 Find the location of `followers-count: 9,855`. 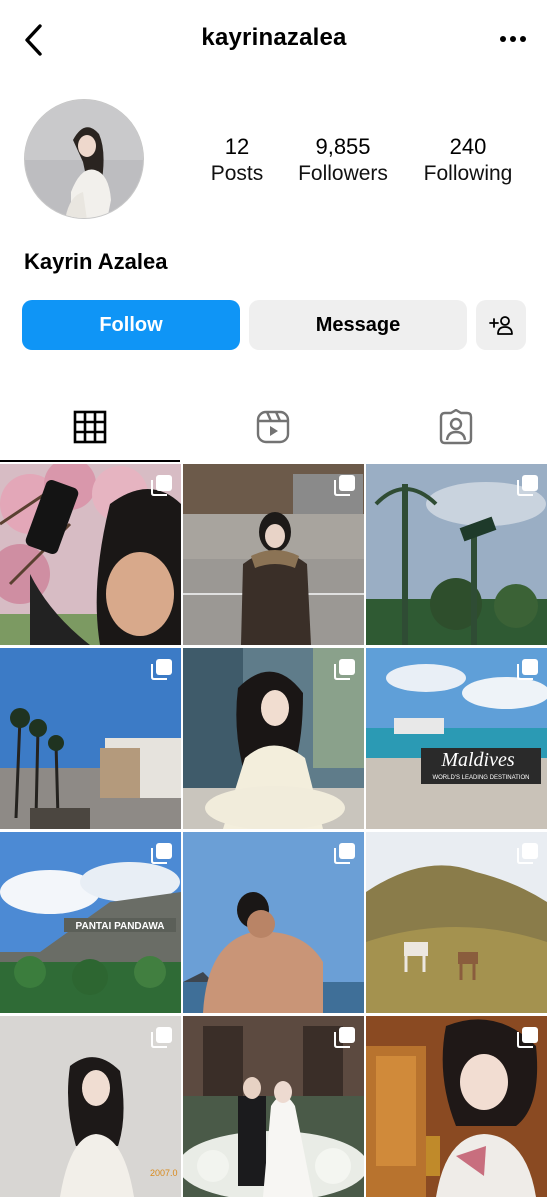

followers-count: 9,855 is located at coordinates (343, 146).